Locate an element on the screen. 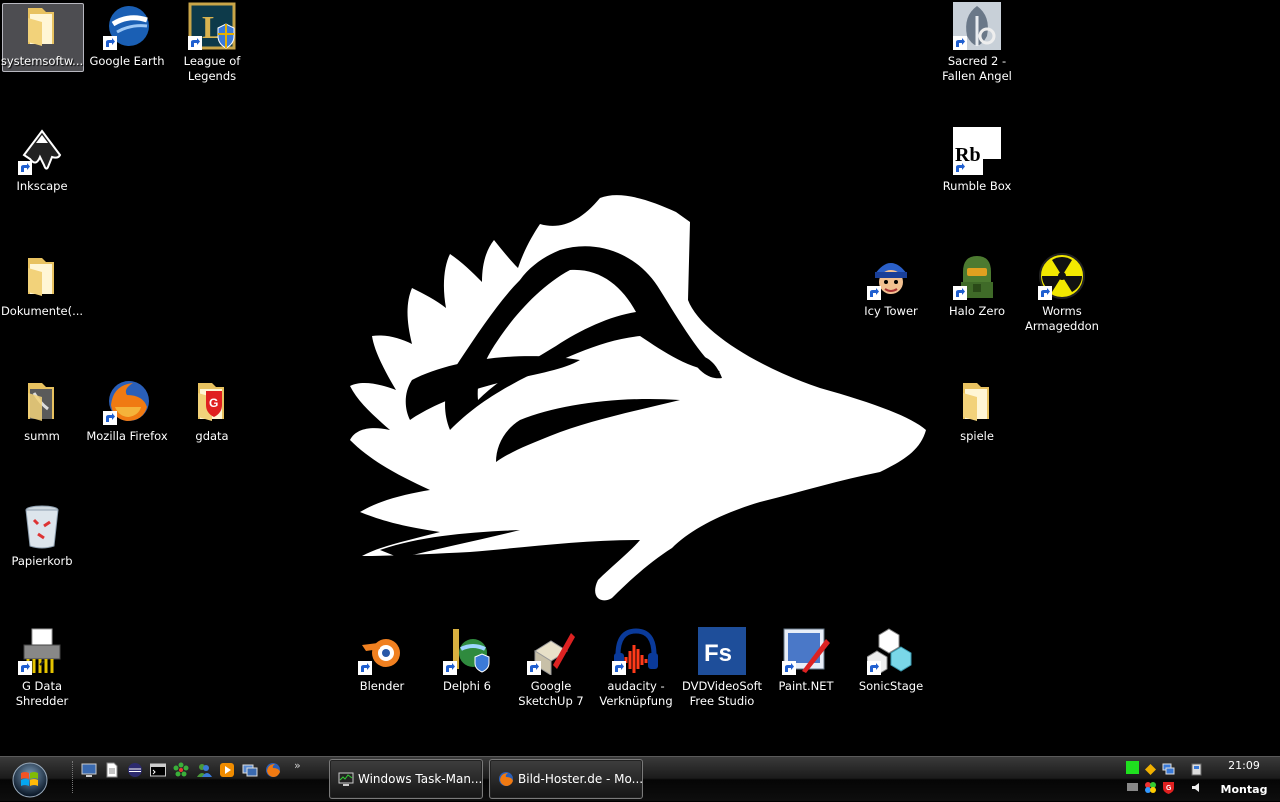 The height and width of the screenshot is (802, 1280). desktop-icon-worms-armageddon: Worms Armageddon is located at coordinates (1062, 293).